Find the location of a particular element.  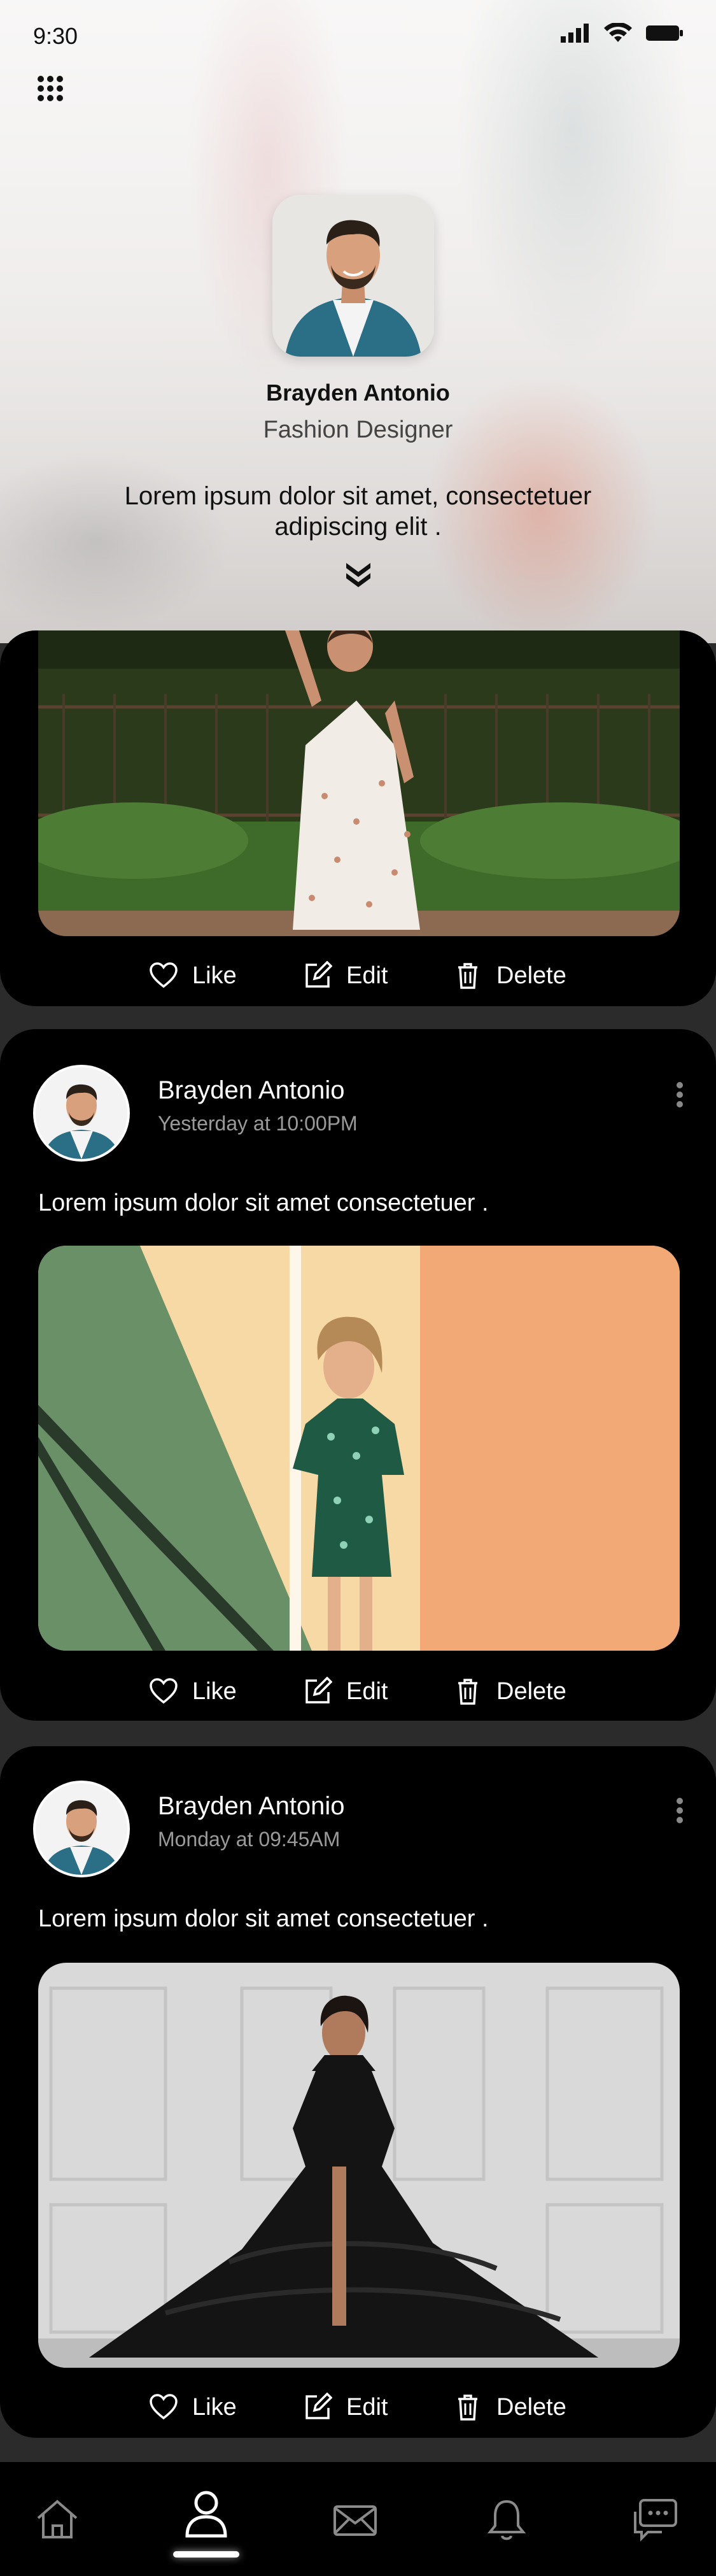

profile-role: Fashion Designer is located at coordinates (358, 430).